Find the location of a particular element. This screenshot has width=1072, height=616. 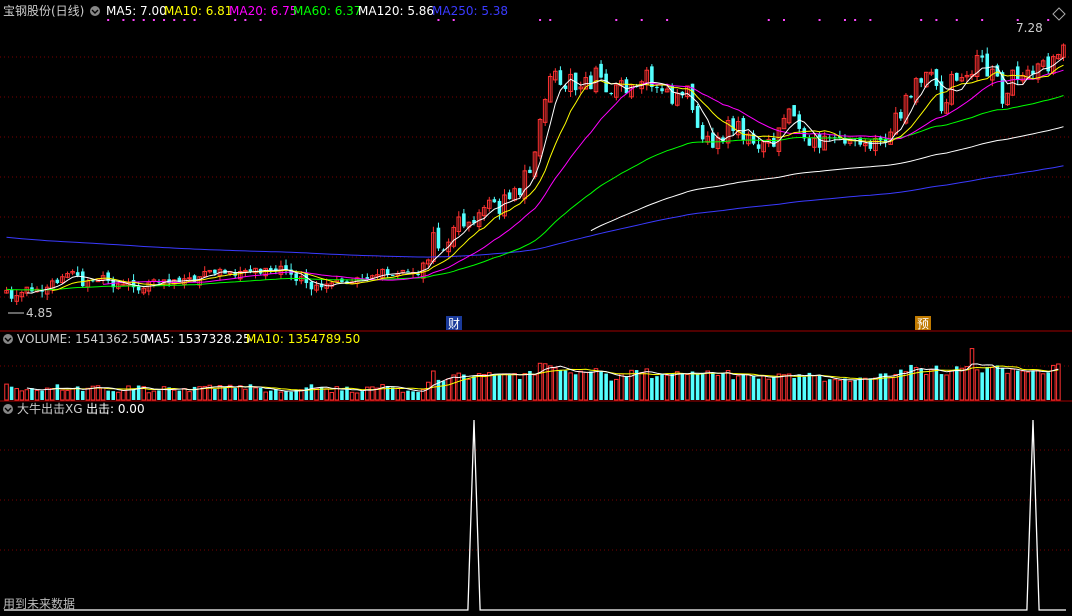

diamond-icon is located at coordinates (1059, 14).